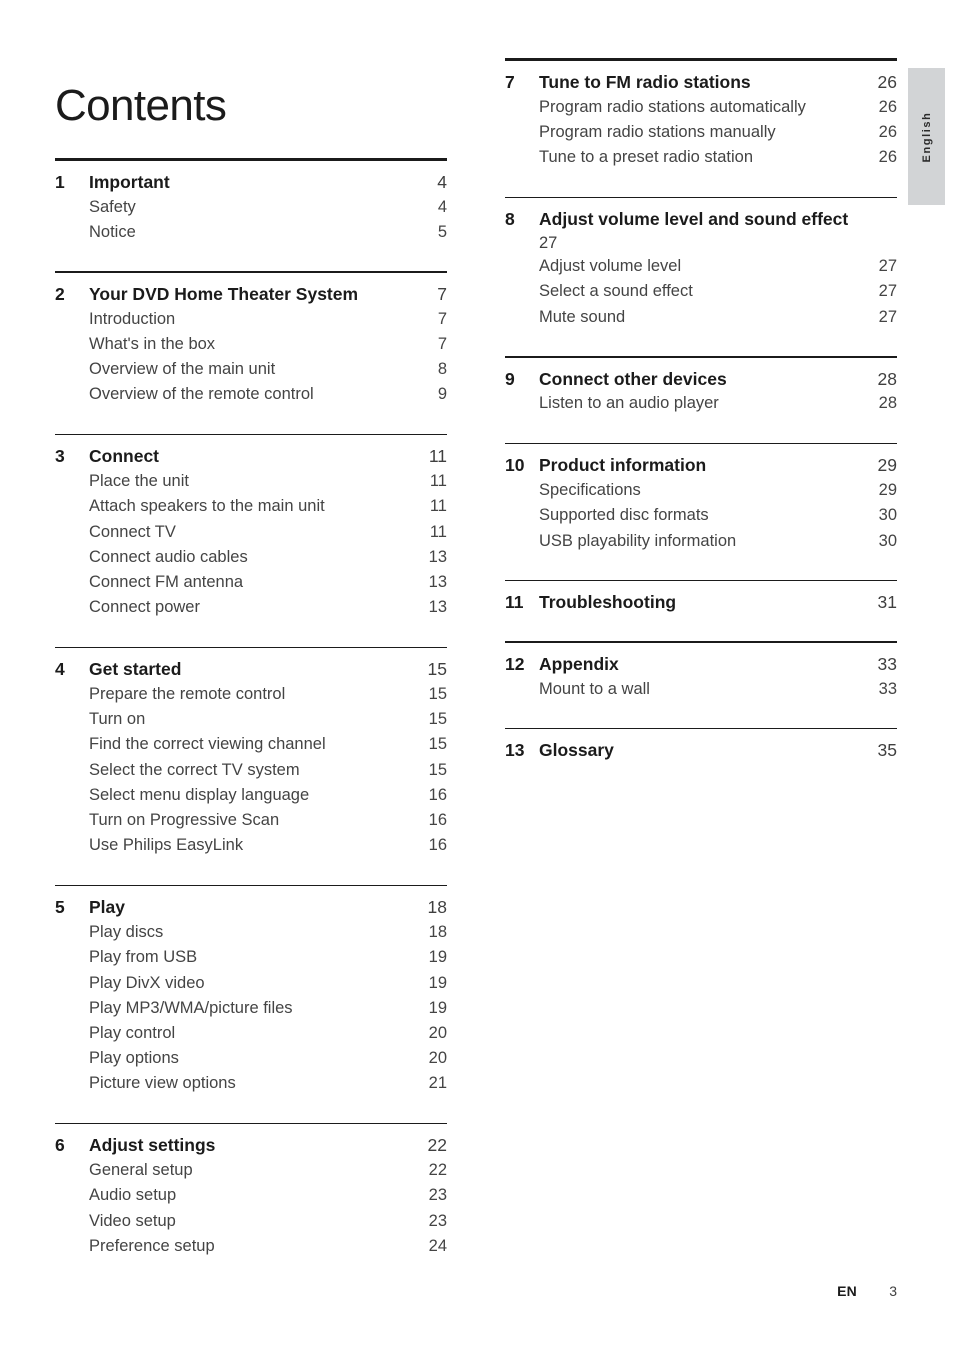 The width and height of the screenshot is (954, 1351). I want to click on toc-entry-label: Play control, so click(132, 1032).